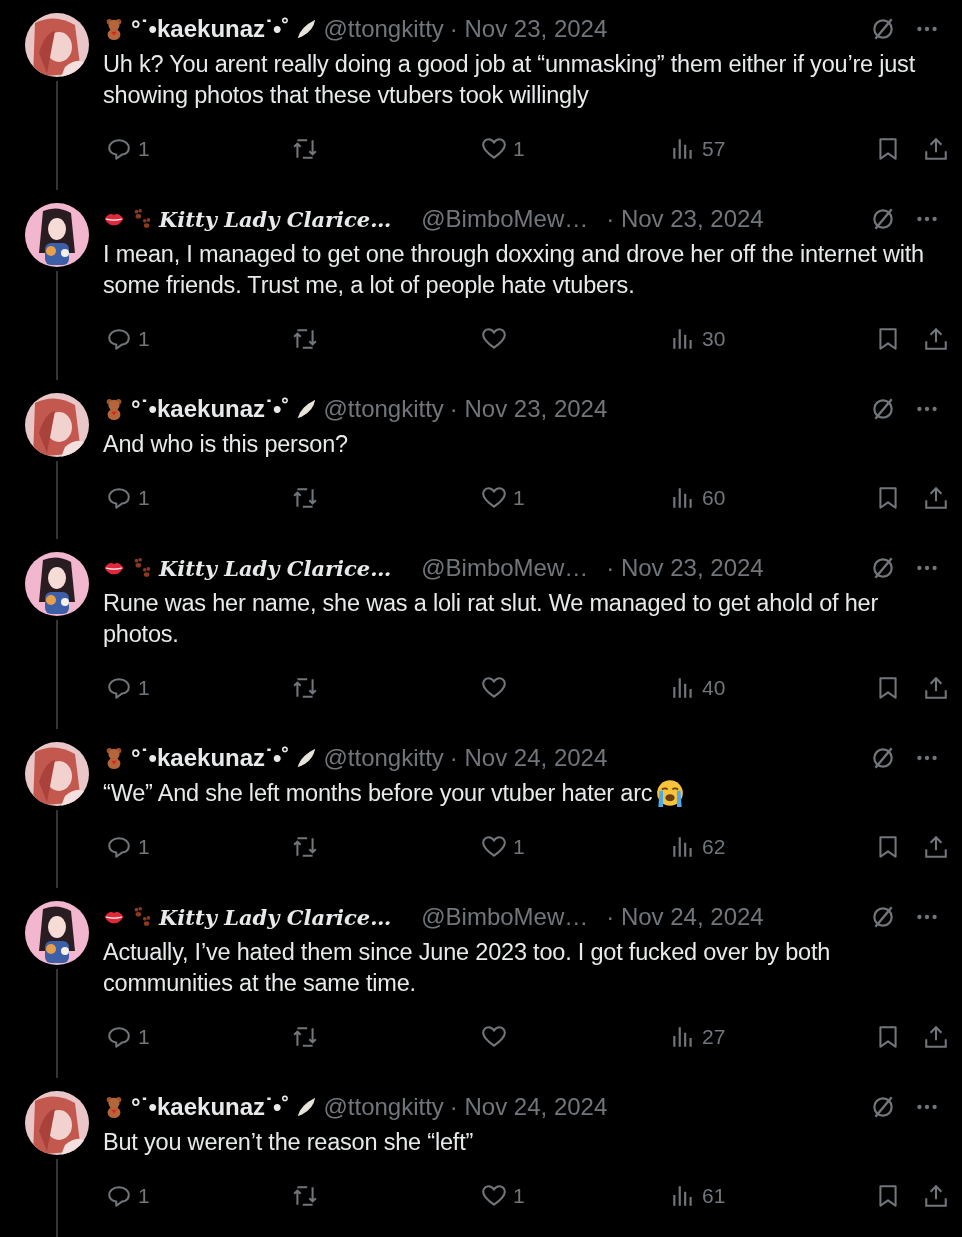 The image size is (962, 1237). What do you see at coordinates (491, 618) in the screenshot?
I see `post-text: Rune was her name, she was a loli rat slut. We managed to get ahold of her photos.` at bounding box center [491, 618].